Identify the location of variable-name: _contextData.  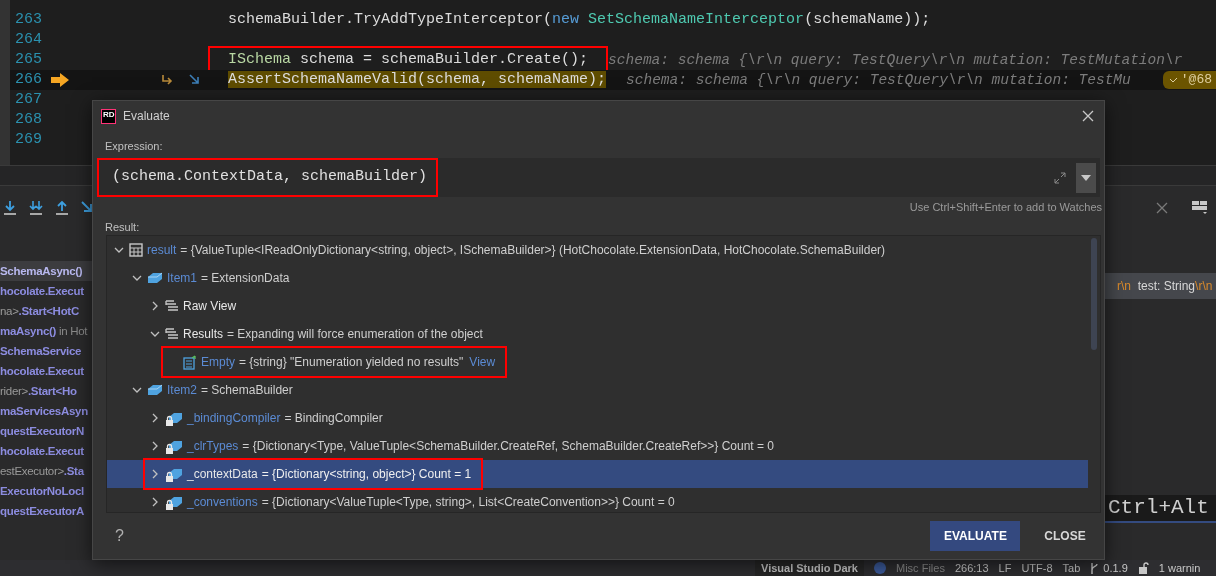
(222, 474).